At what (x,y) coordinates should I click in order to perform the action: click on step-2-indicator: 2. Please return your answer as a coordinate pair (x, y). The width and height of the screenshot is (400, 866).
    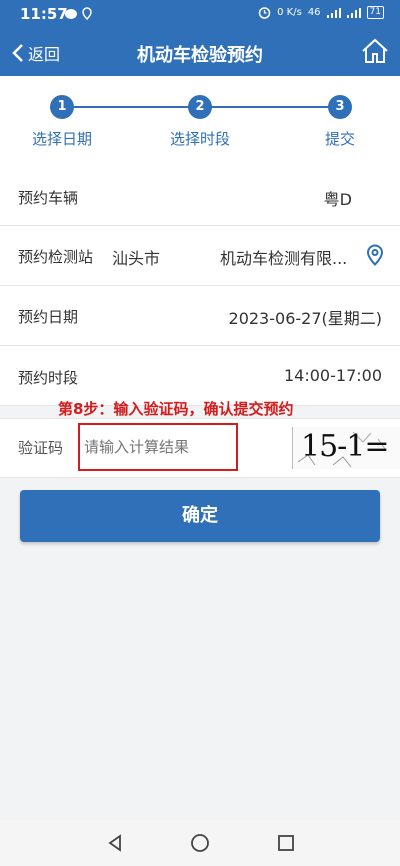
    Looking at the image, I should click on (200, 107).